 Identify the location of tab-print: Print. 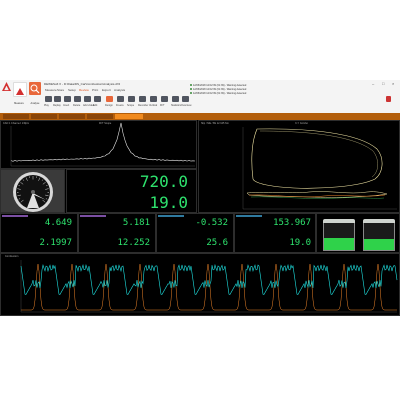
(95, 90).